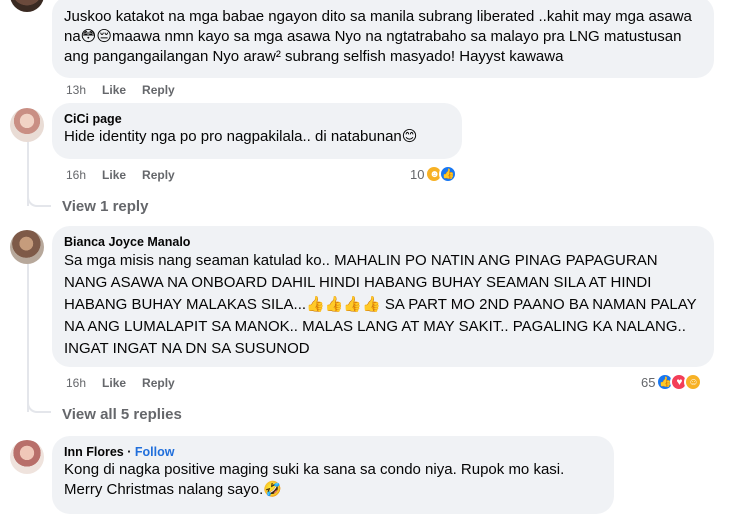 The image size is (750, 517). I want to click on reaction-summary: 65 👍 ♥ ☺, so click(672, 382).